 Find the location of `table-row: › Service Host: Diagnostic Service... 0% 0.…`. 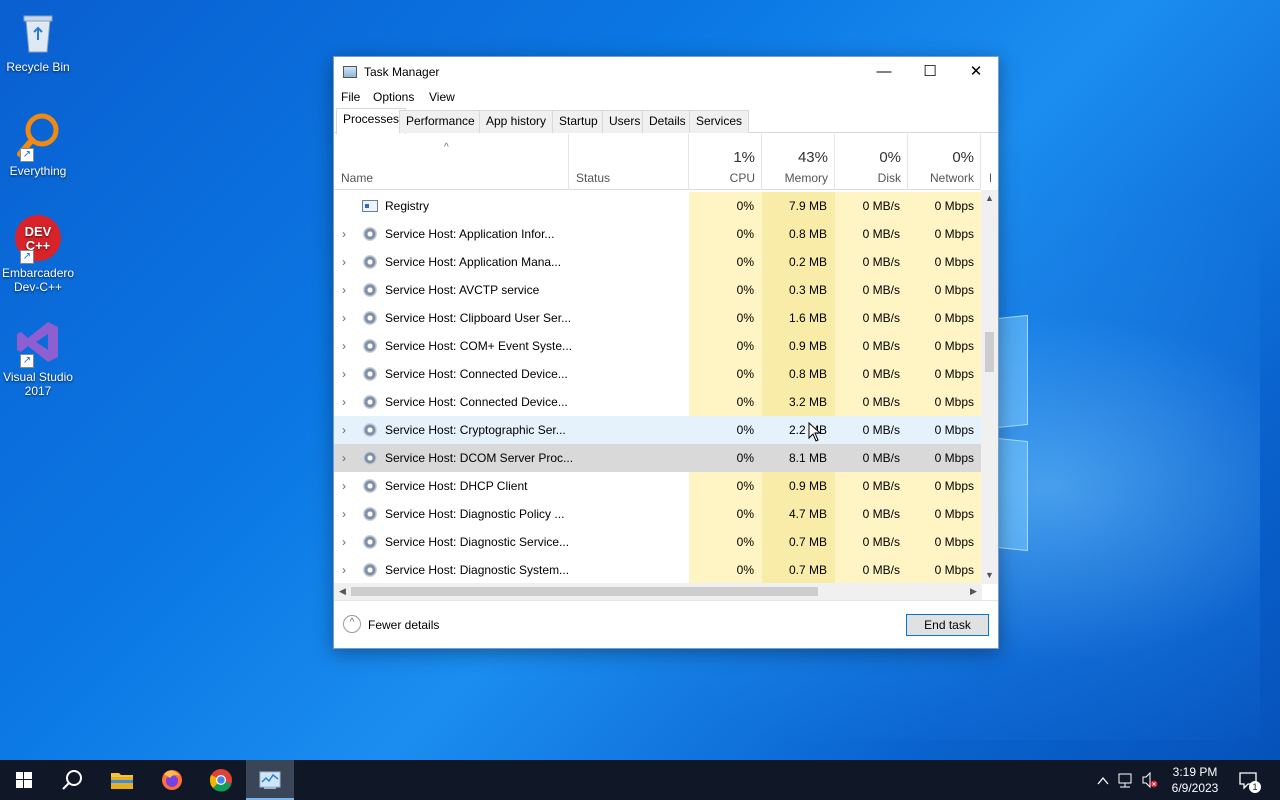

table-row: › Service Host: Diagnostic Service... 0% 0.… is located at coordinates (658, 542).